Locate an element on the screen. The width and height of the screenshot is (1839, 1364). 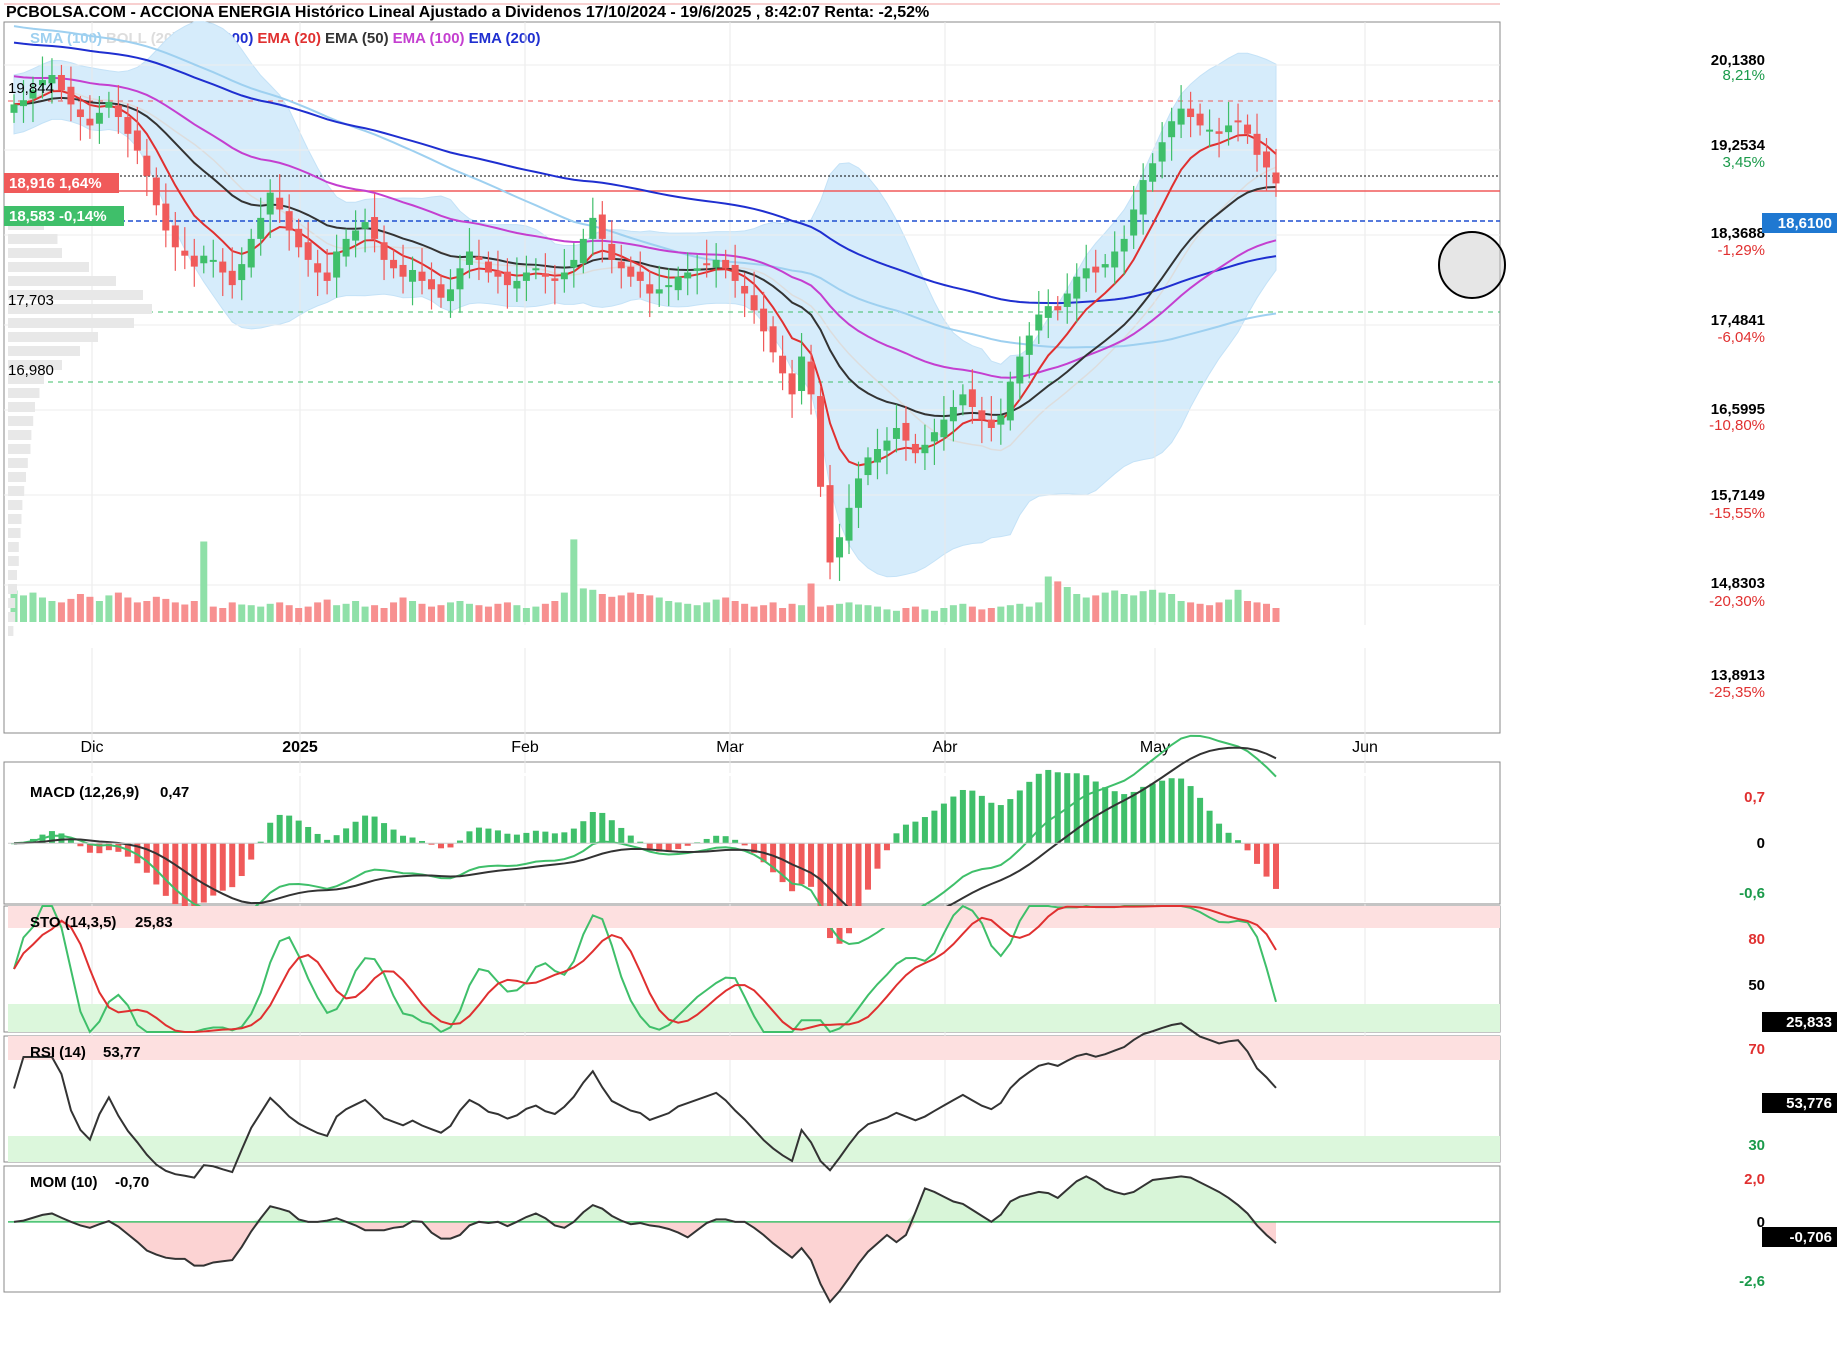
macd-value: 0,47 is located at coordinates (174, 792).